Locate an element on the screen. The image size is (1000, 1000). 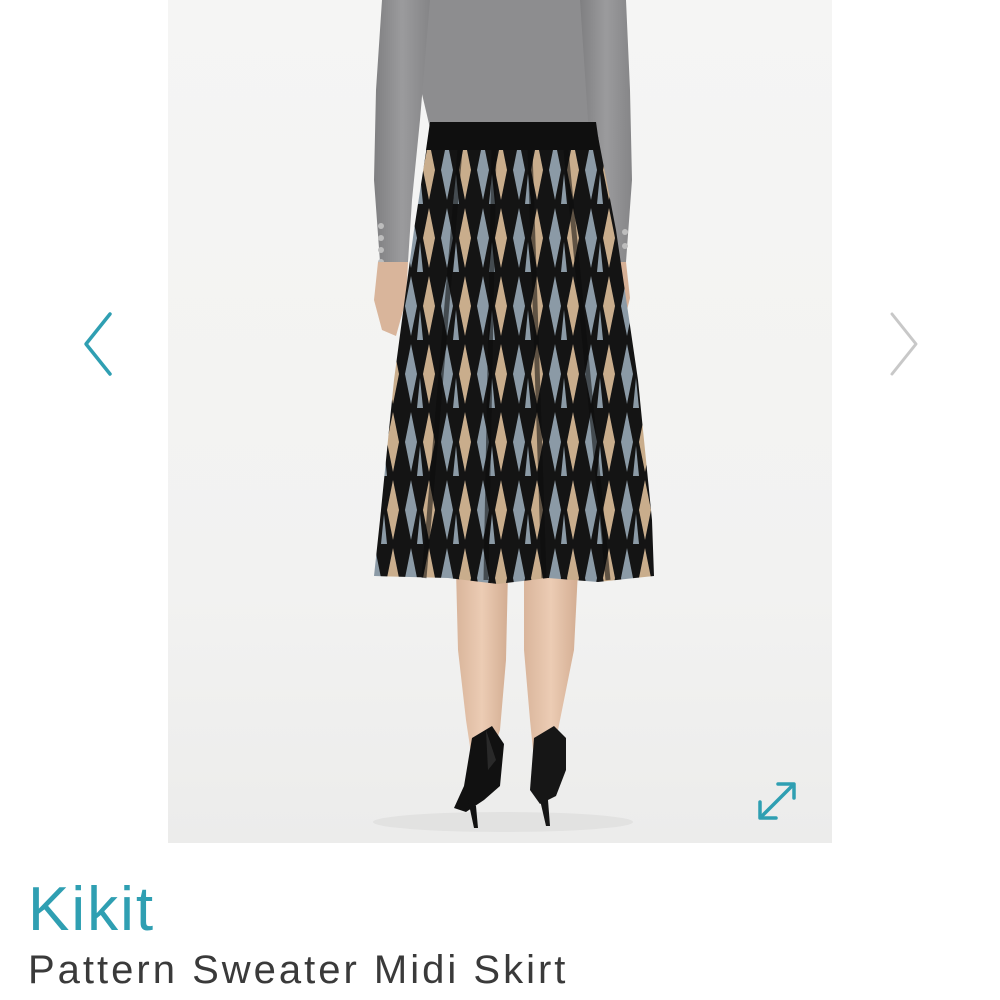
previous-image-button is located at coordinates (98, 345).